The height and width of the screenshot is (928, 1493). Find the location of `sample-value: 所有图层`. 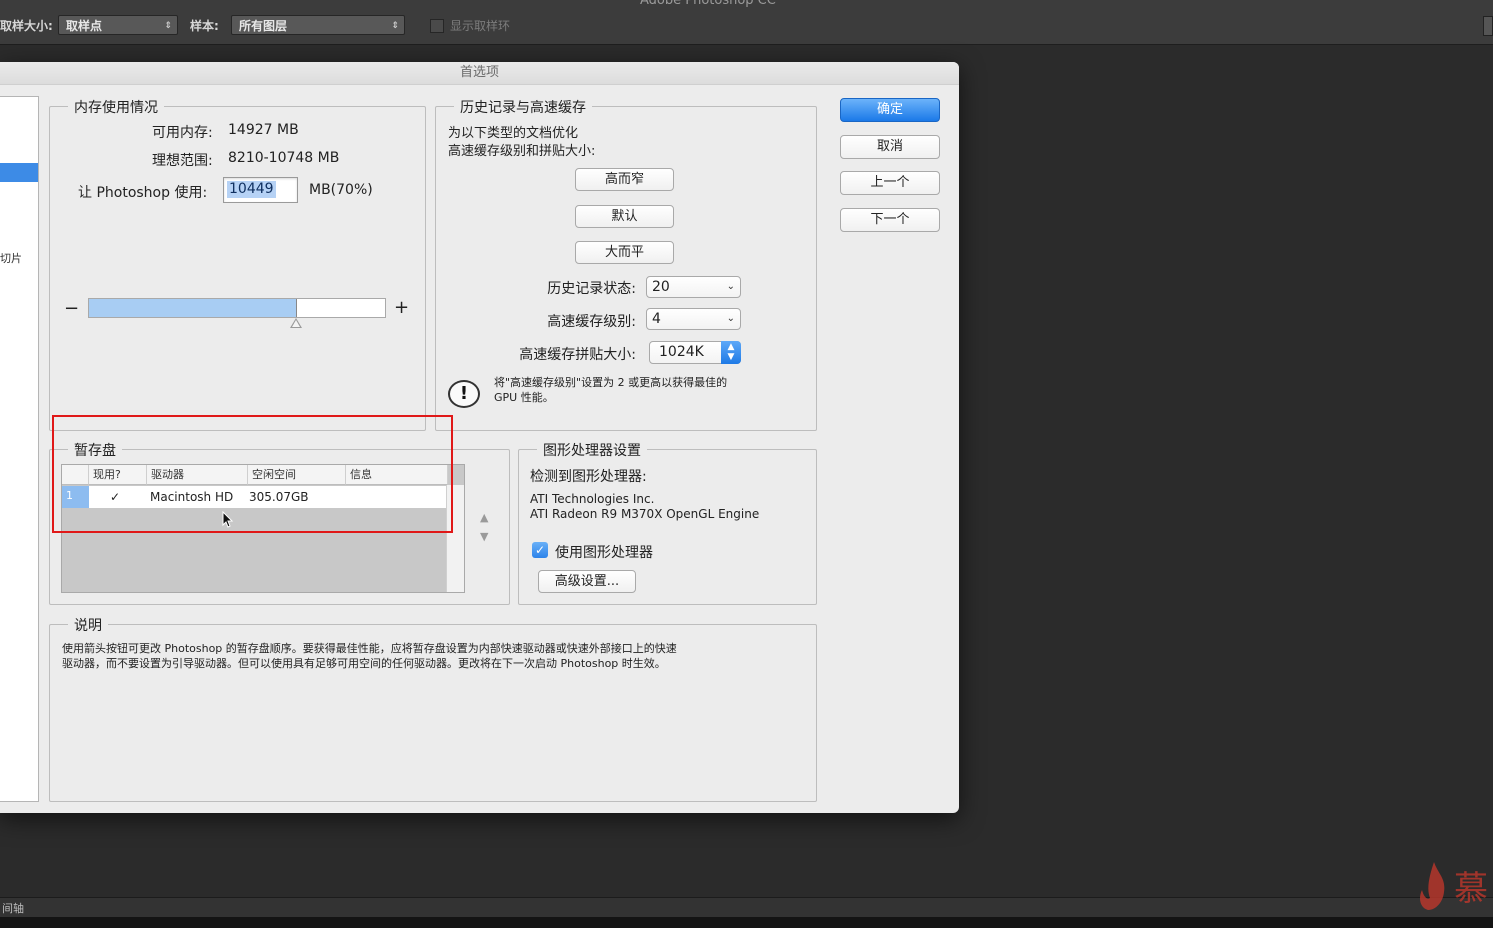

sample-value: 所有图层 is located at coordinates (263, 26).